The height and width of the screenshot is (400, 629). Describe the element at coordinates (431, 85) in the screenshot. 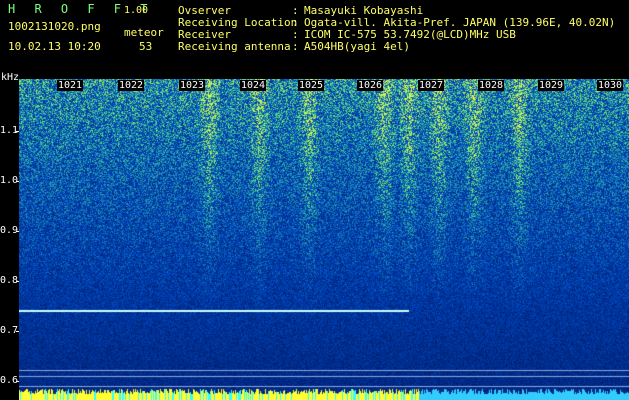

I see `minute-label: 1027` at that location.